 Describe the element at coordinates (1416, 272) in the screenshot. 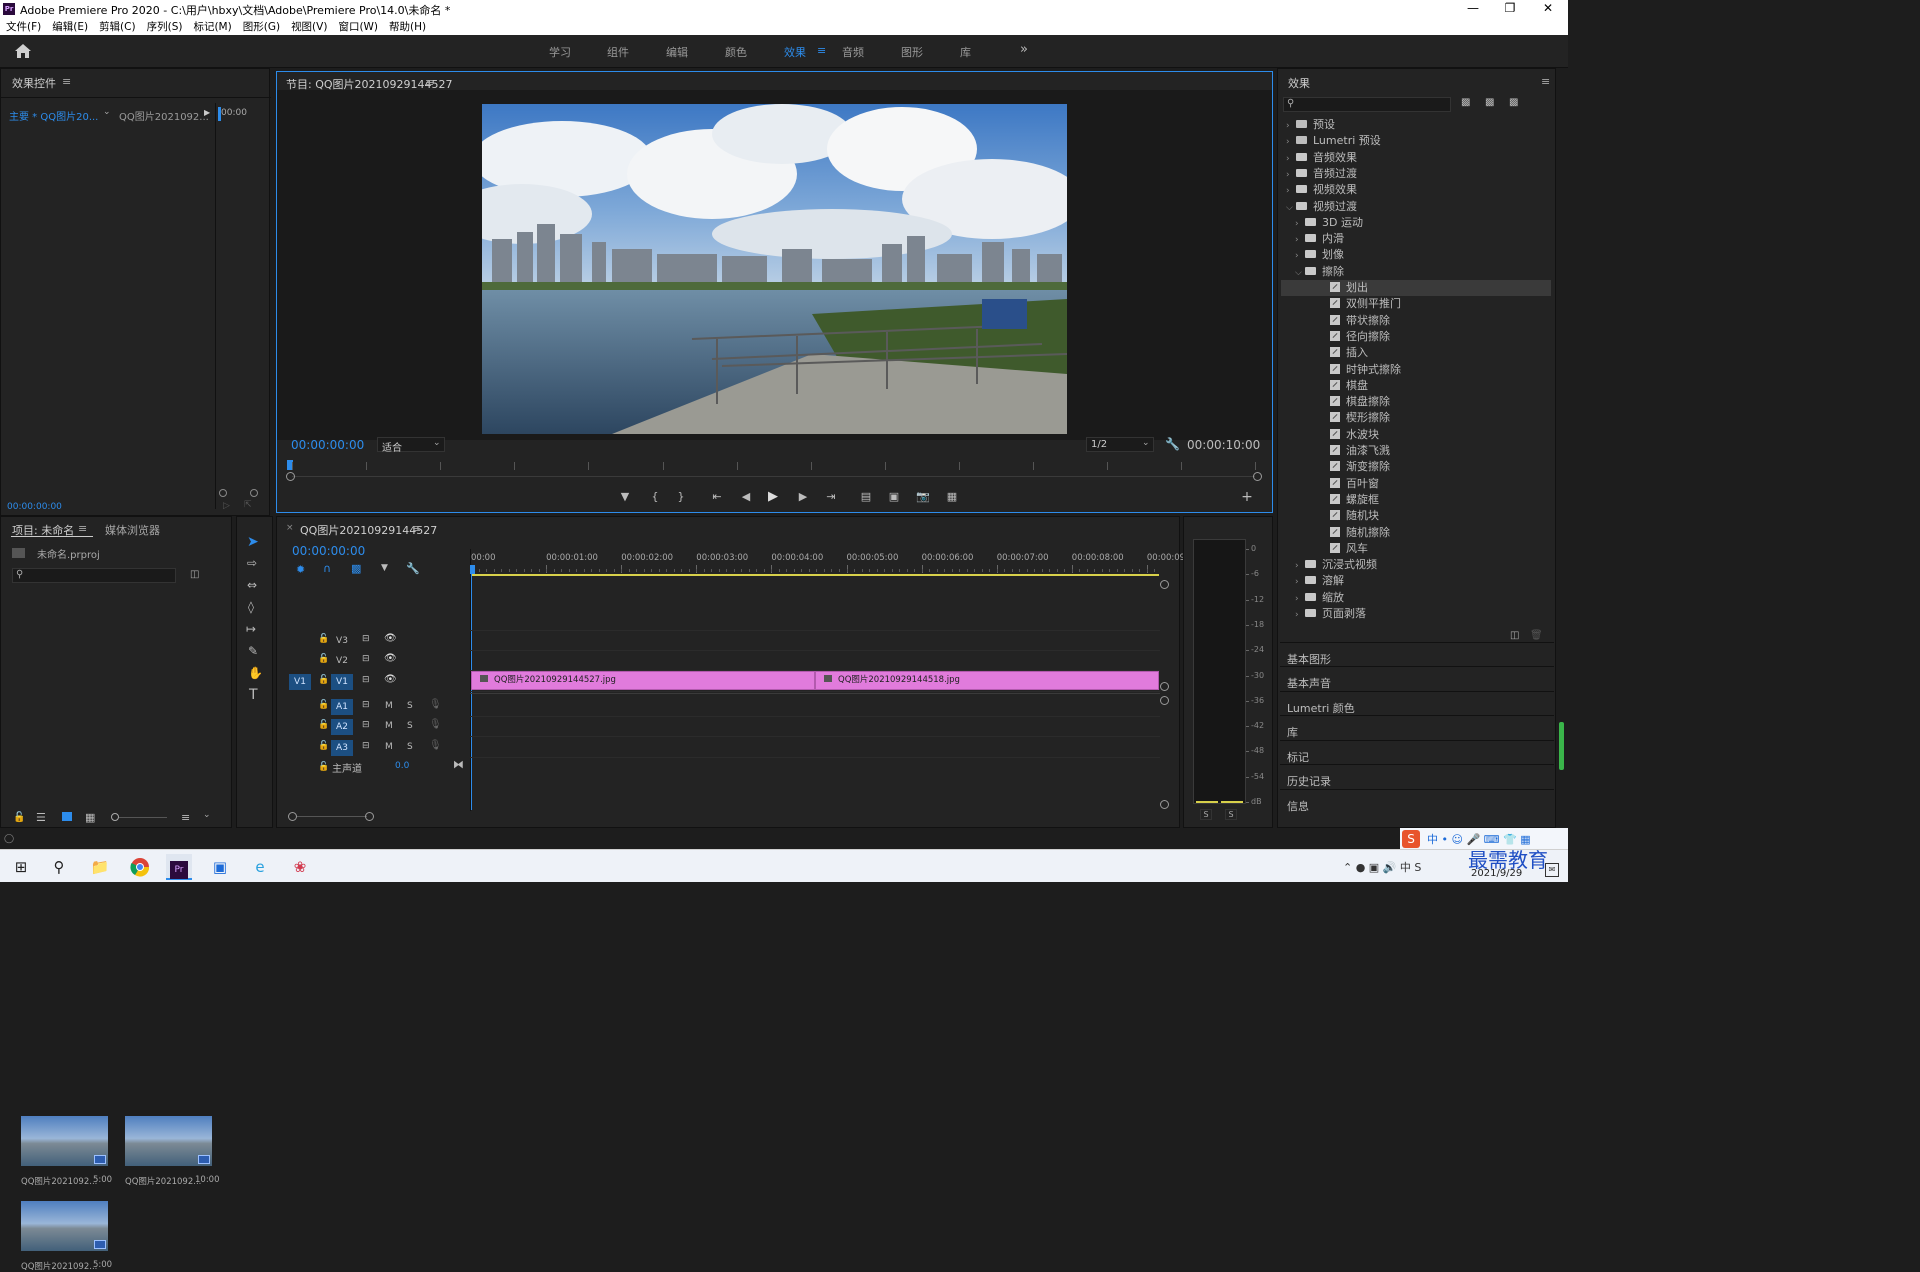

I see `effect-tree-row: ⌵ 擦除` at that location.